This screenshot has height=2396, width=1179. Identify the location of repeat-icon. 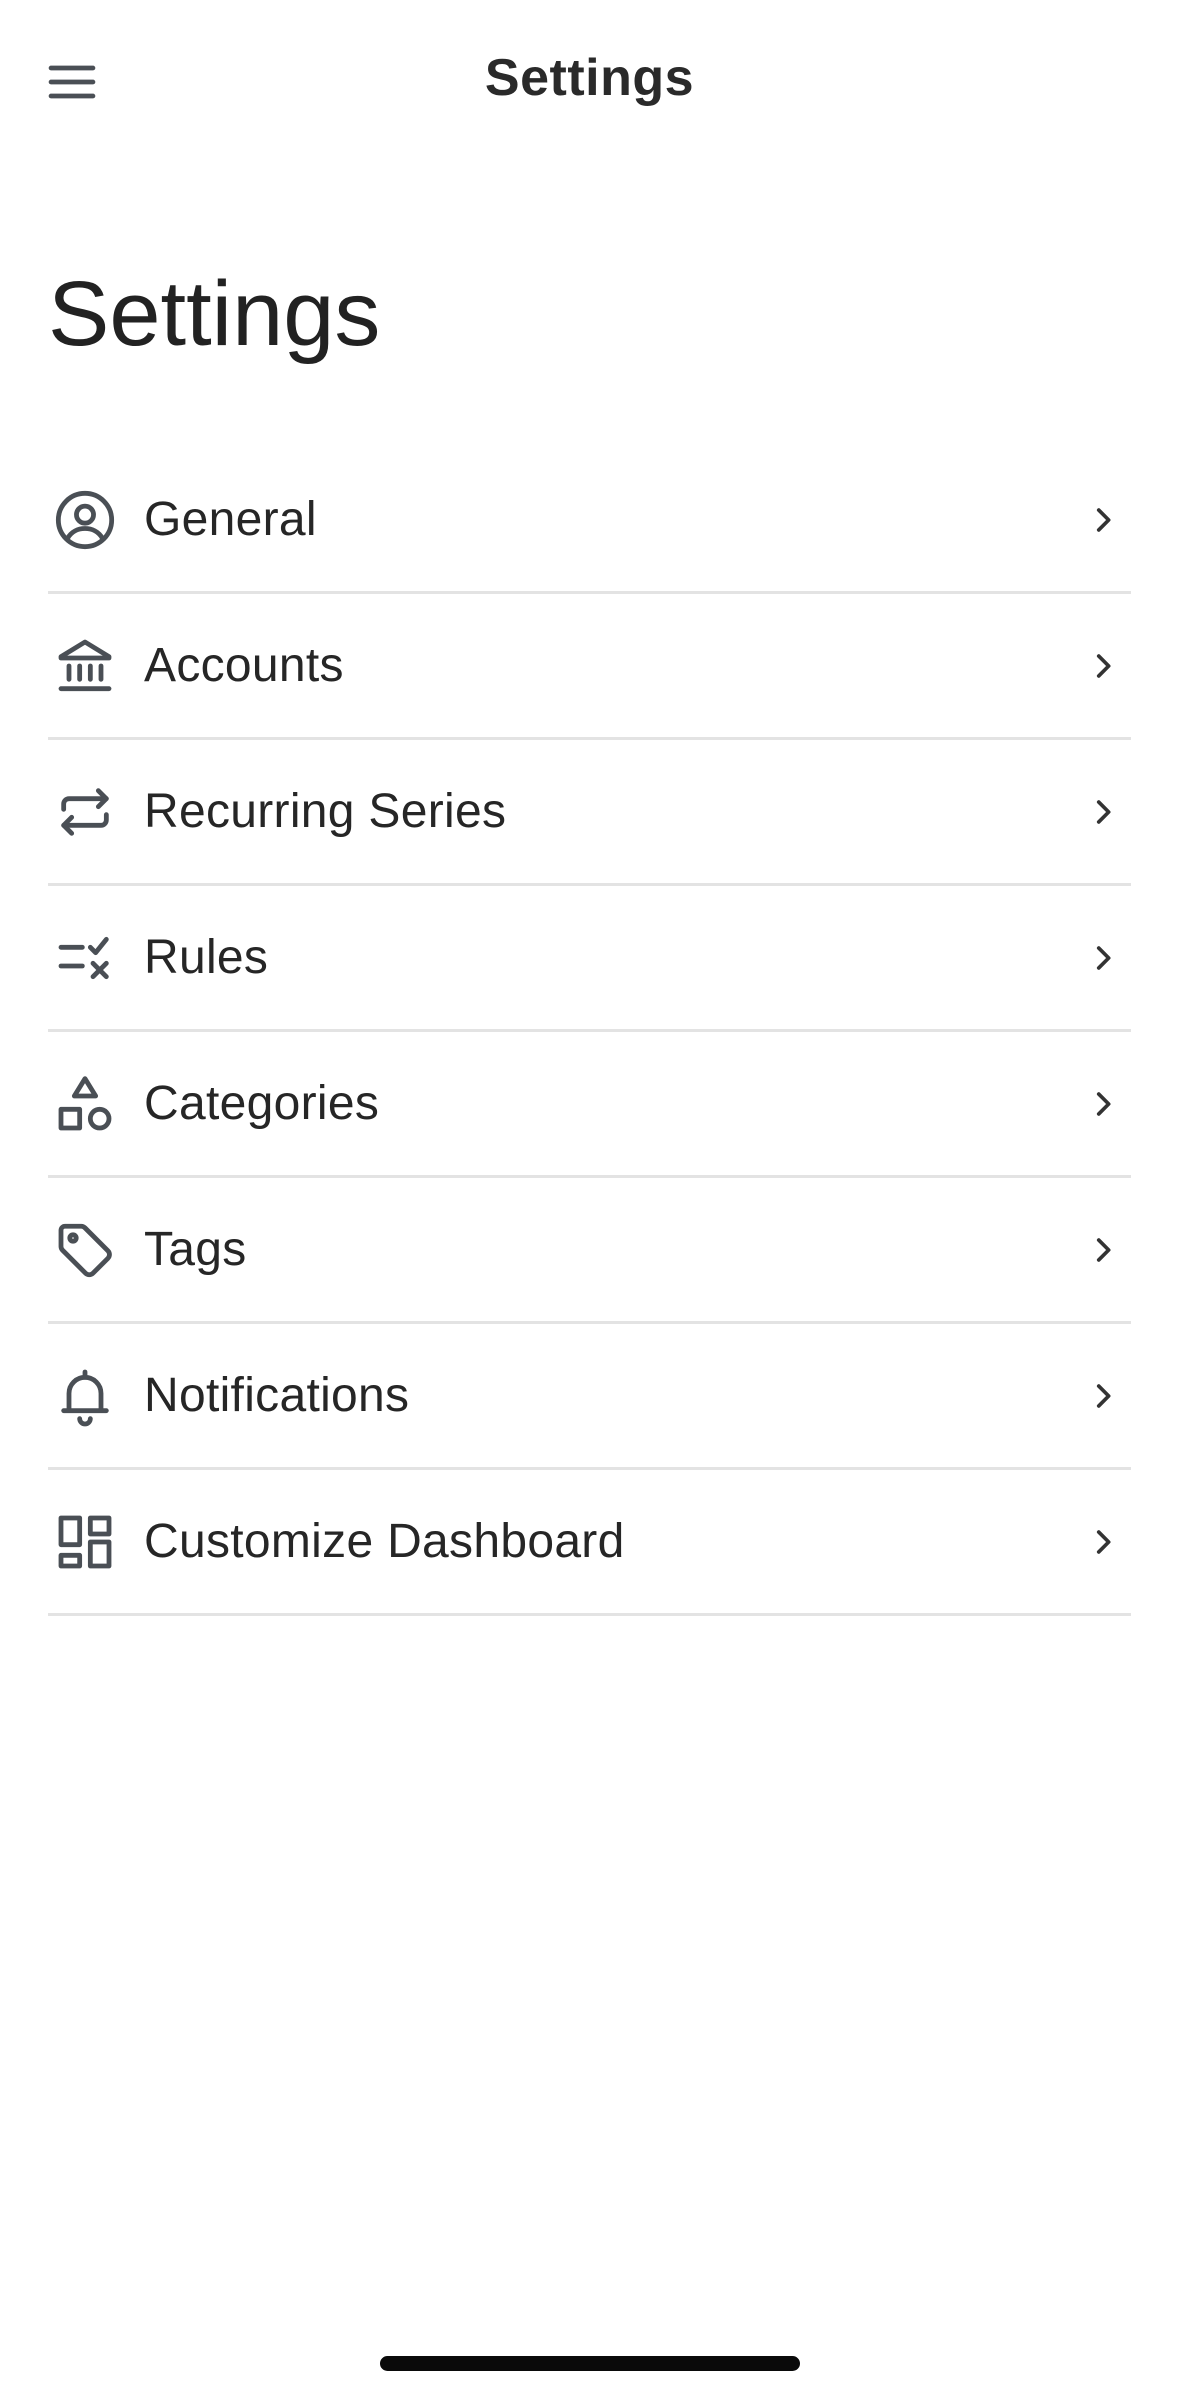
(85, 812).